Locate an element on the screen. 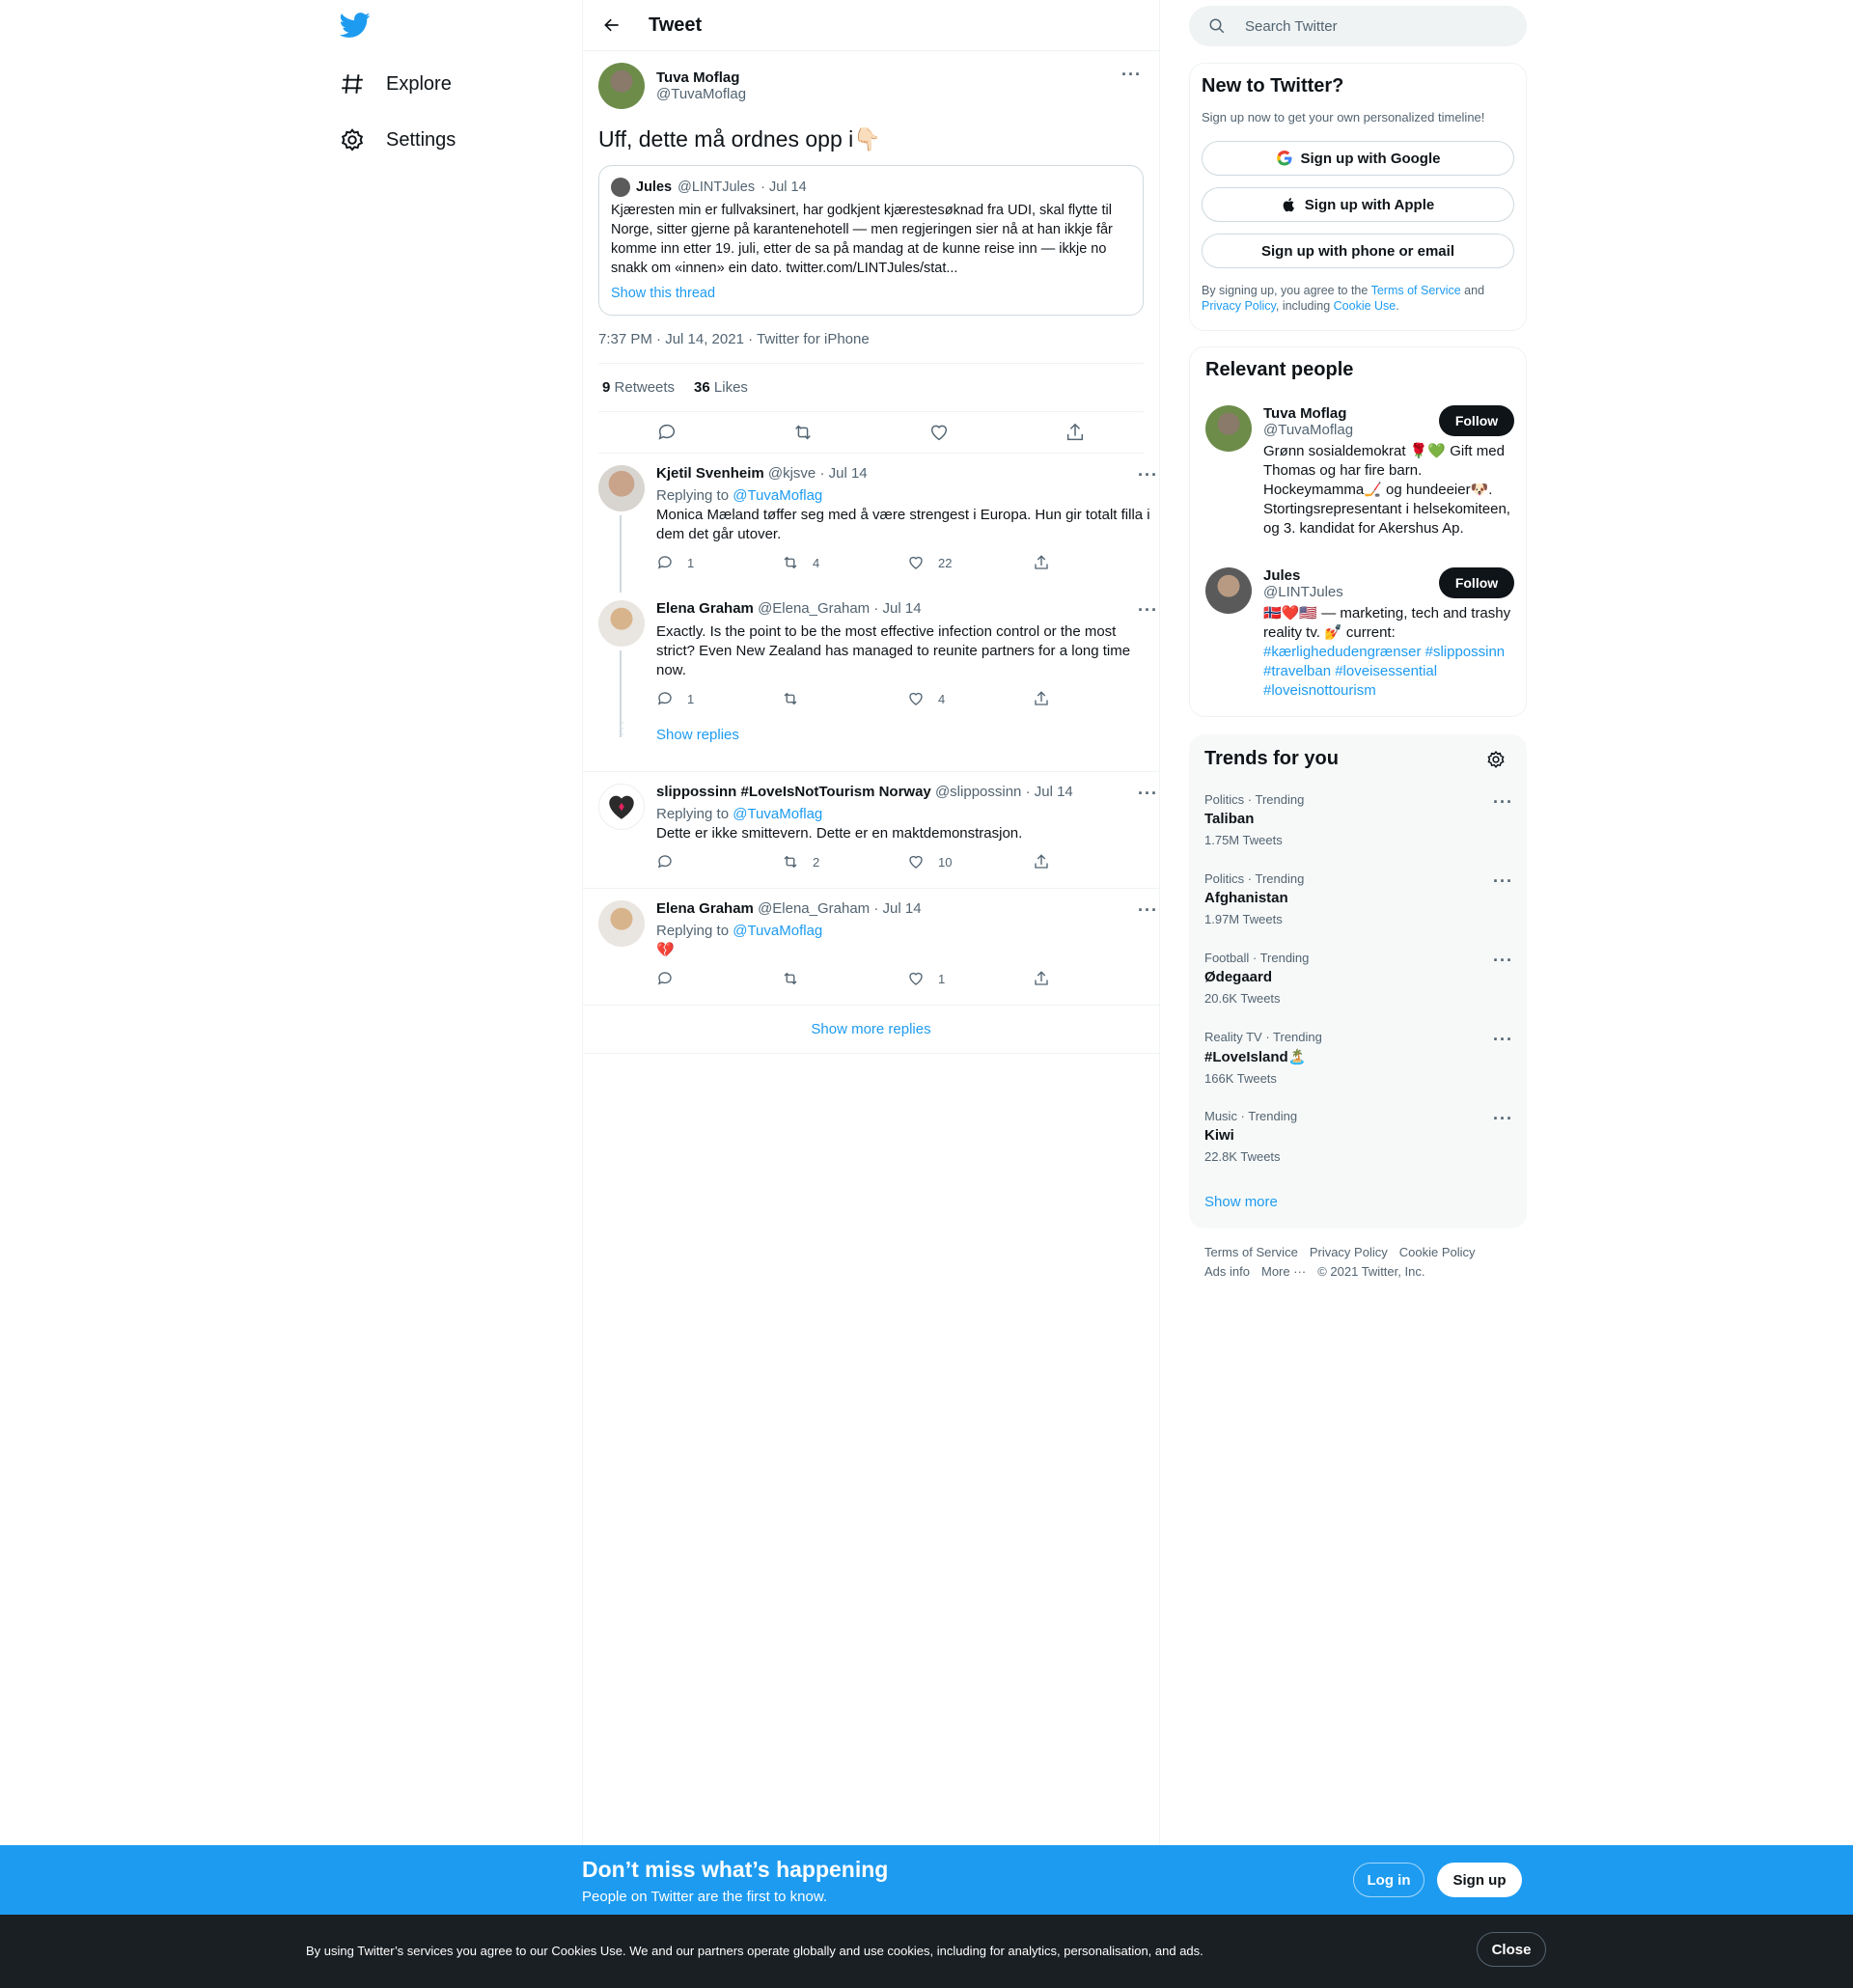  retweet-icon is located at coordinates (803, 432).